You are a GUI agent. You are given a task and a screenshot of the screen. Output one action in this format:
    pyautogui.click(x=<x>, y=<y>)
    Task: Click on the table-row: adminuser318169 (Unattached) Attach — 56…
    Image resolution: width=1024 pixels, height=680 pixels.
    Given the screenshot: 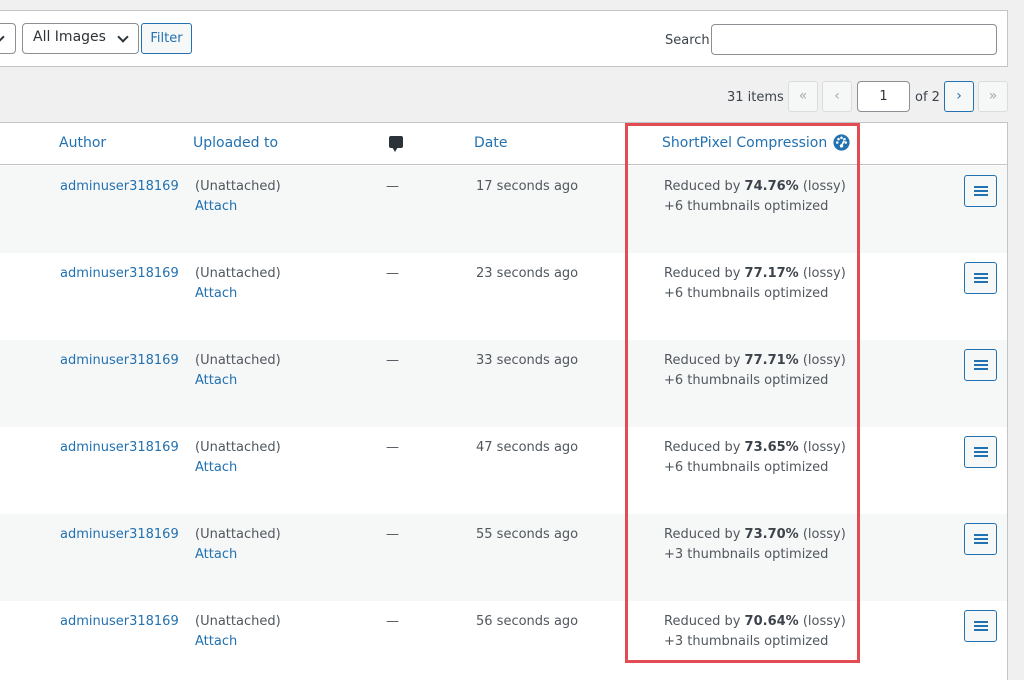 What is the action you would take?
    pyautogui.click(x=503, y=640)
    